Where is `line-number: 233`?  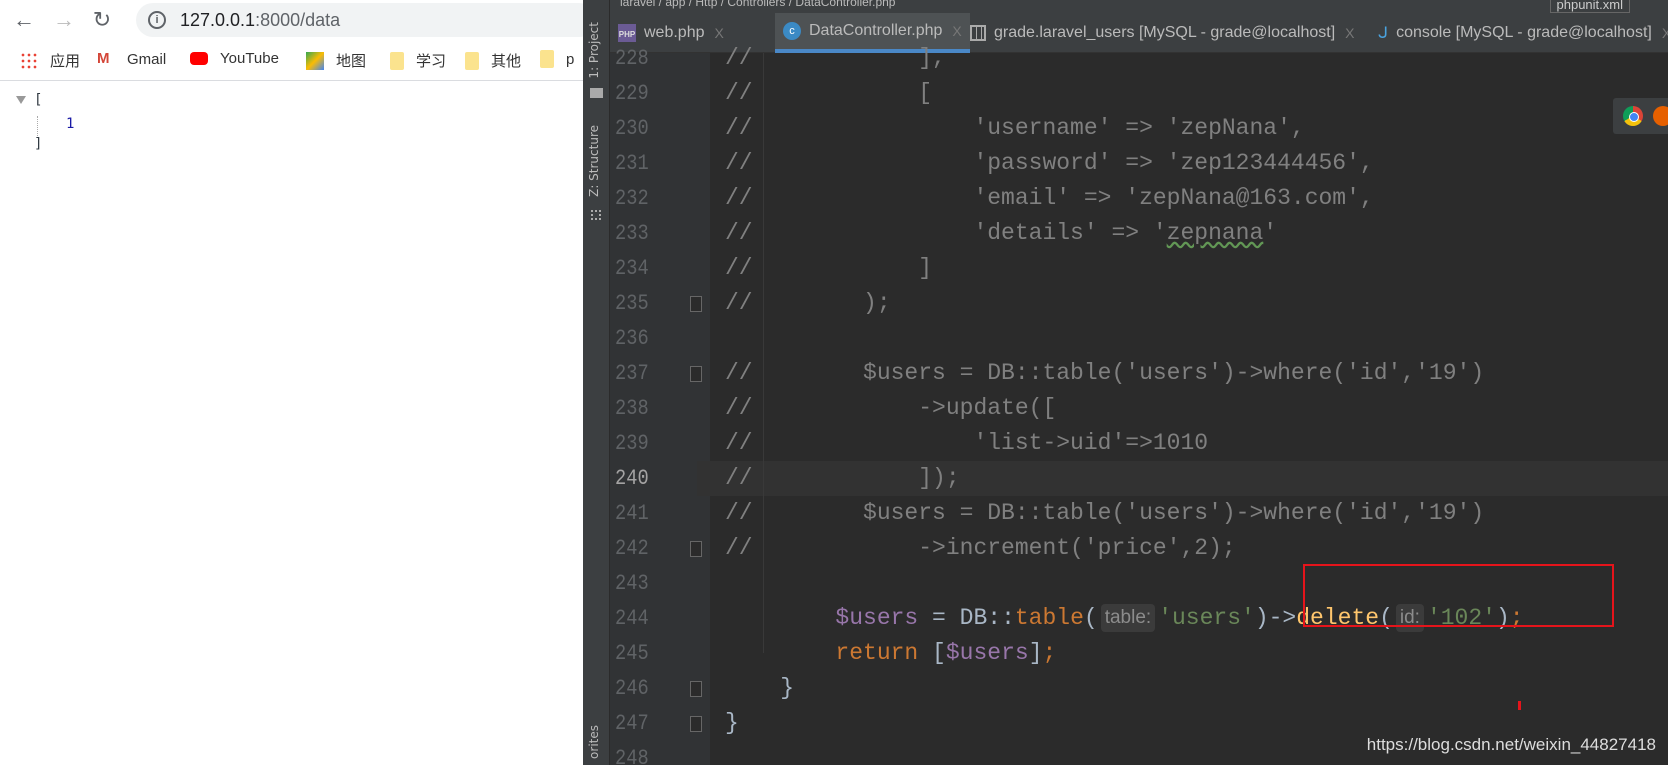
line-number: 233 is located at coordinates (632, 233).